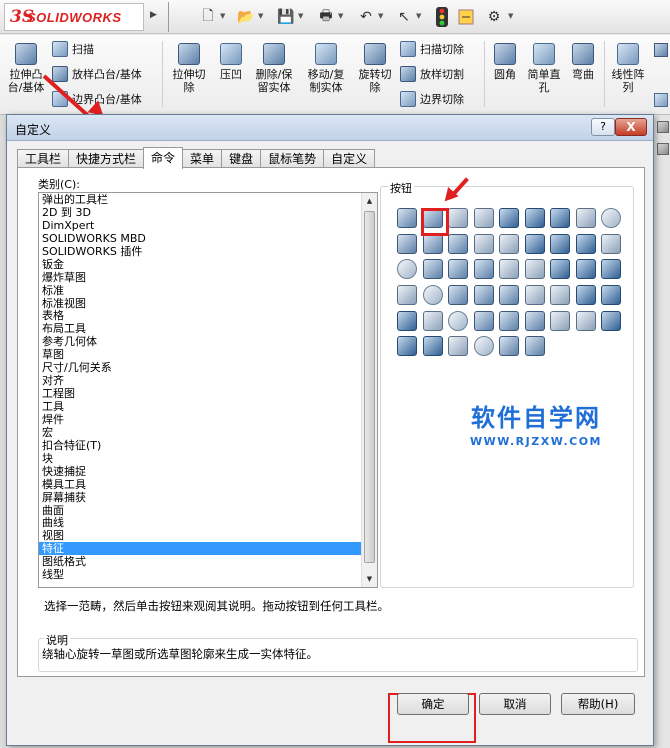 Image resolution: width=670 pixels, height=748 pixels. I want to click on category-item: 扣合特征(T), so click(200, 445).